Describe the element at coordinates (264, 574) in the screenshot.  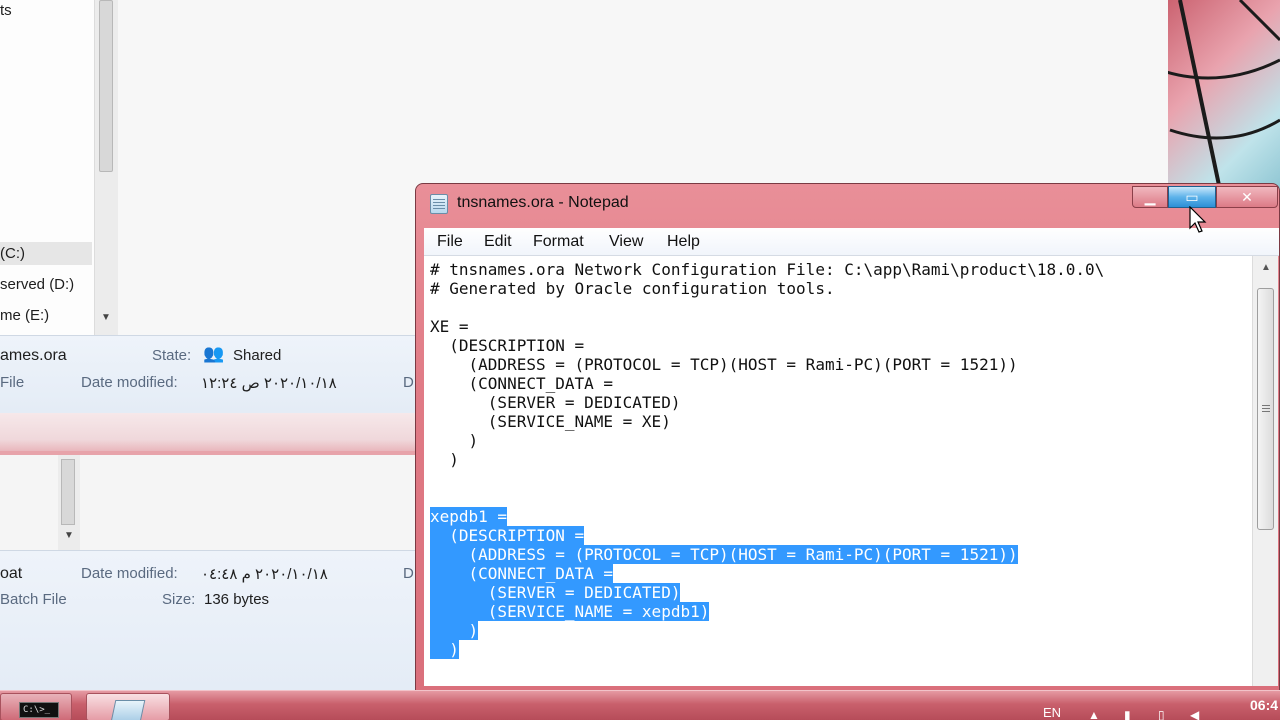
I see `date-modified-value: ۲۰۲۰/۱۰/۱۸ م ۰٤:٤٨` at that location.